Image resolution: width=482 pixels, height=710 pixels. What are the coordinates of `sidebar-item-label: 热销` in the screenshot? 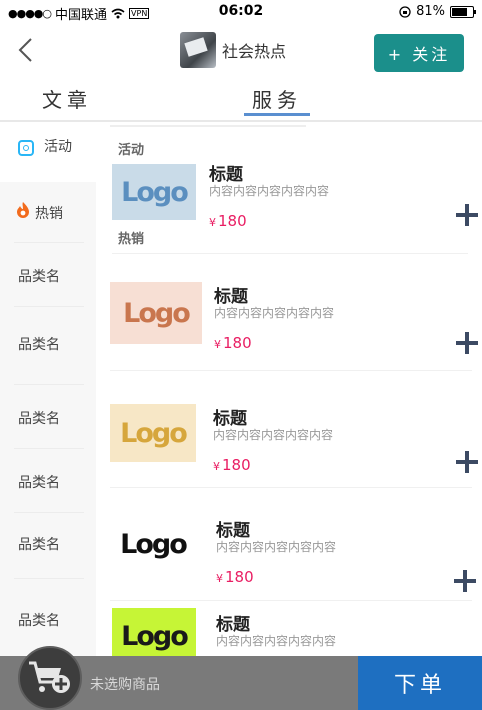 It's located at (49, 214).